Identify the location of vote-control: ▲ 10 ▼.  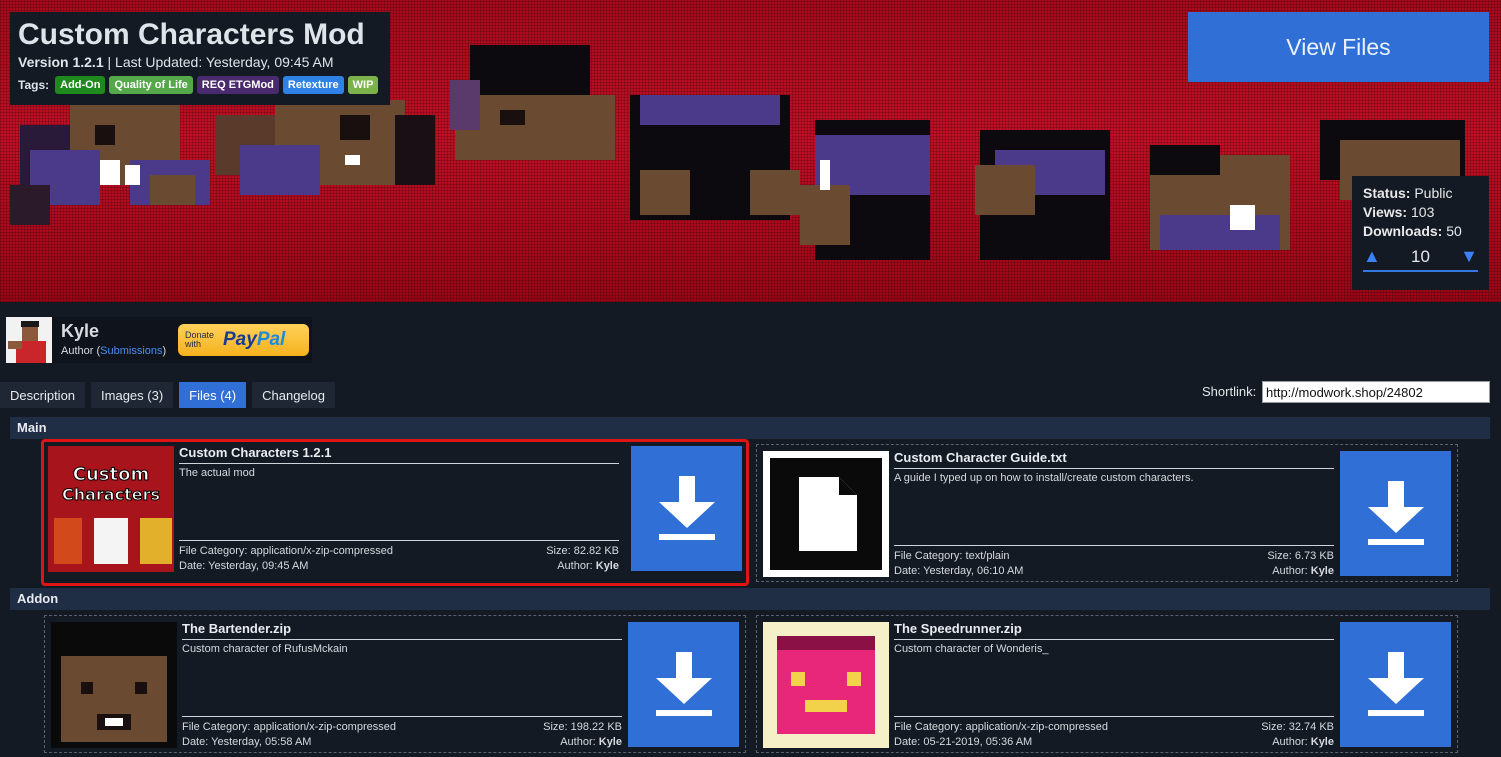
(1420, 259).